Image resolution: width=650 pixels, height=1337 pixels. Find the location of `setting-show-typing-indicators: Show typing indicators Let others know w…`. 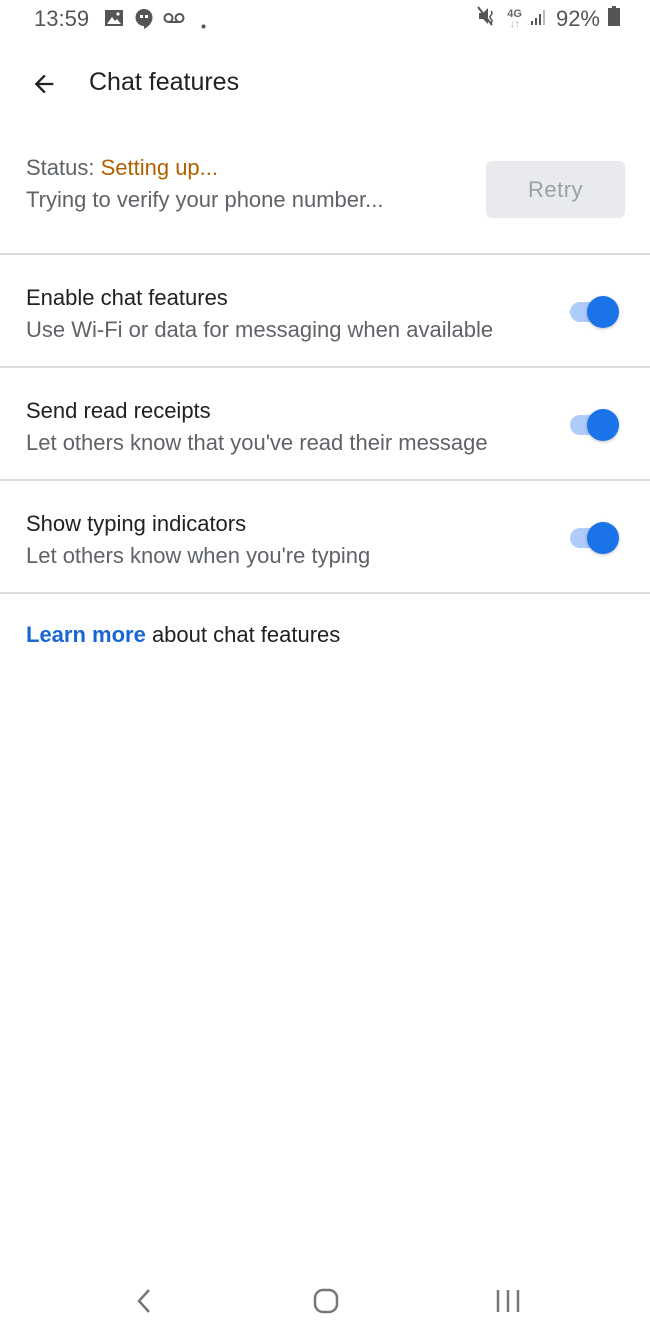

setting-show-typing-indicators: Show typing indicators Let others know w… is located at coordinates (325, 537).